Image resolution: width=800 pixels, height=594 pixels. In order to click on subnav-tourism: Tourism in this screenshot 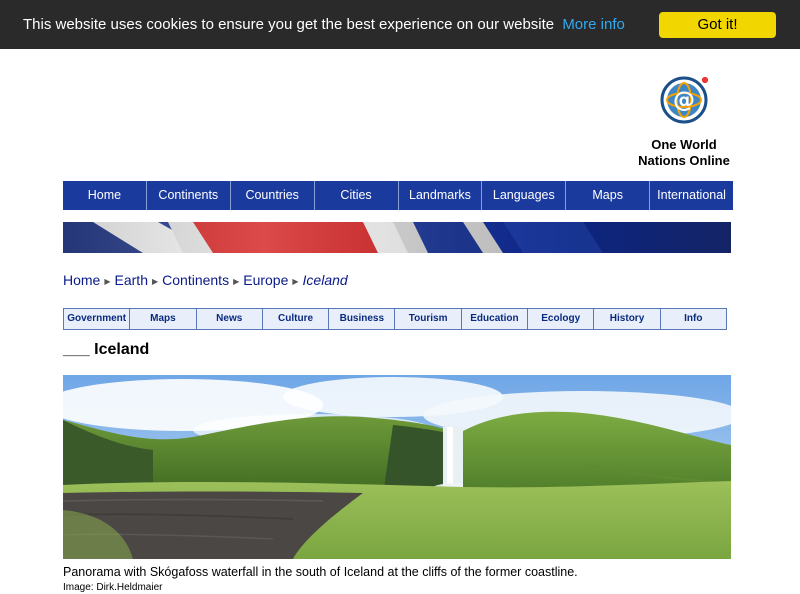, I will do `click(428, 319)`.